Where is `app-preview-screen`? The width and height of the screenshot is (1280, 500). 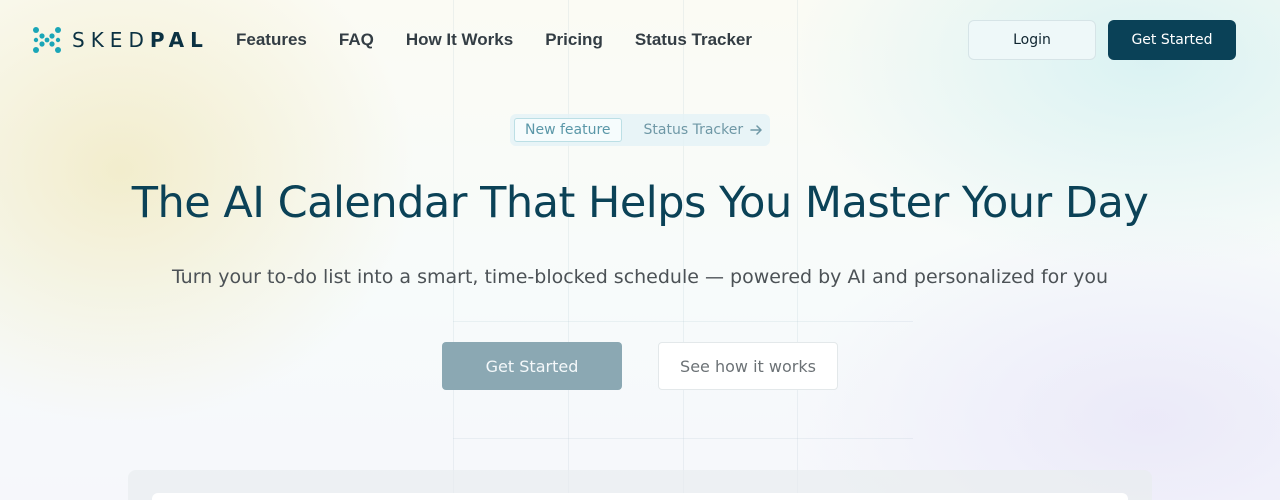
app-preview-screen is located at coordinates (640, 496).